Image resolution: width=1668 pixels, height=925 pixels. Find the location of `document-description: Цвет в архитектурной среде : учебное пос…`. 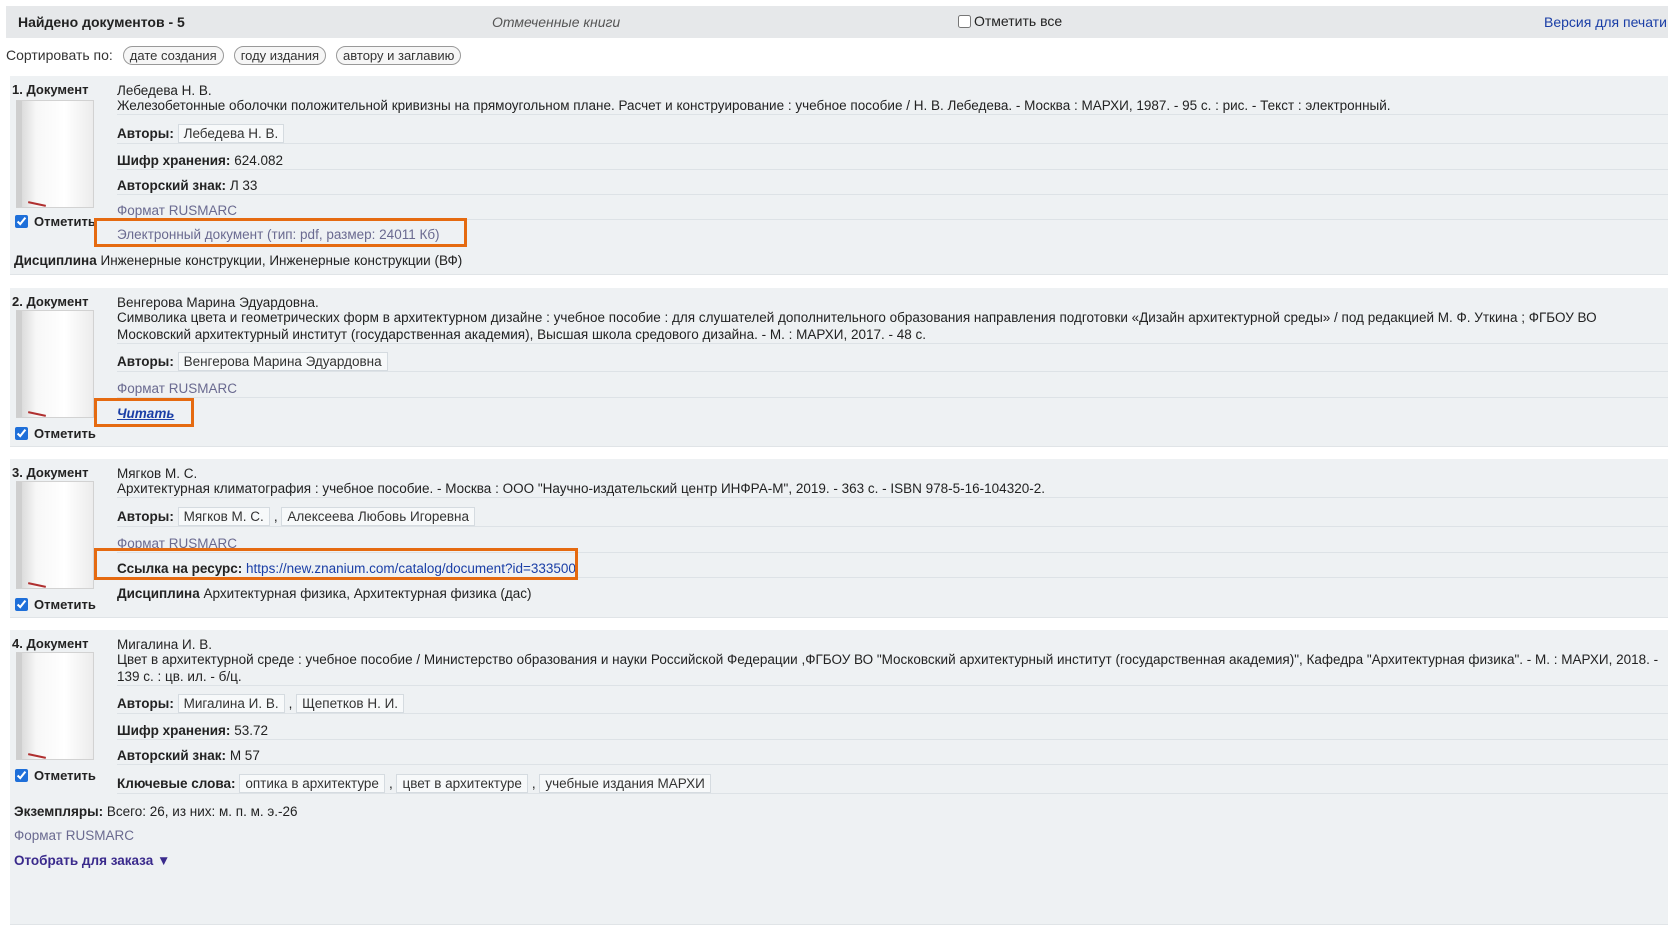

document-description: Цвет в архитектурной среде : учебное пос… is located at coordinates (892, 668).